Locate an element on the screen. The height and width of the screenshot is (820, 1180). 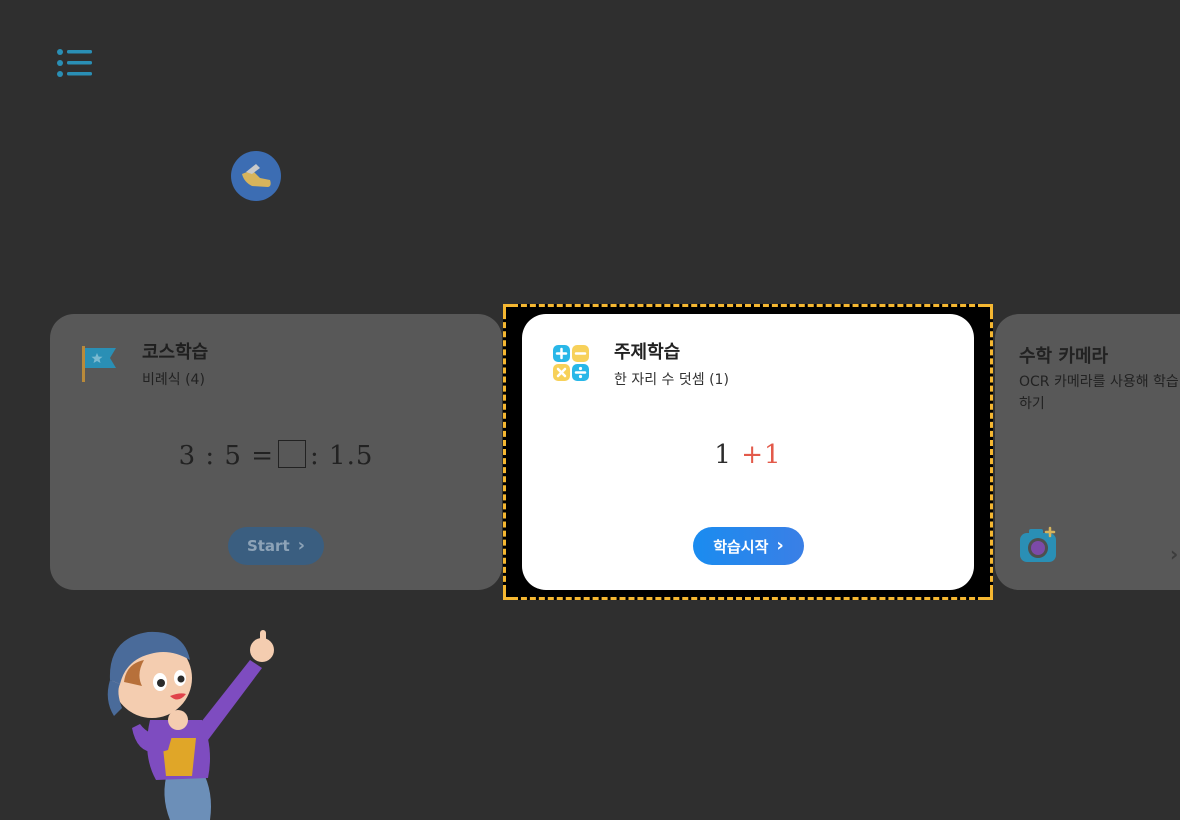
topic-card-subtitle: 한 자리 수 덧셈 (1) is located at coordinates (671, 380).